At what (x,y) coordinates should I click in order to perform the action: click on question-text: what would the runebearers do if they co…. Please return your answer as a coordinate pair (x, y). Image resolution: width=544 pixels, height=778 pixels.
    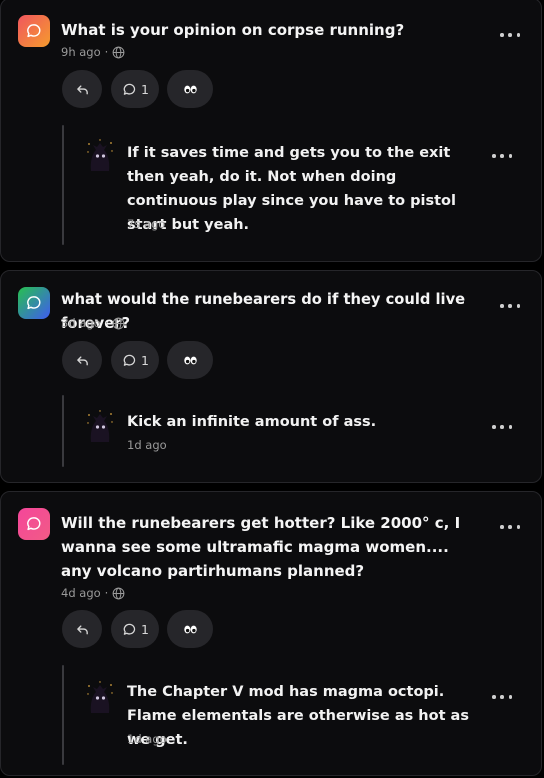
    Looking at the image, I should click on (263, 311).